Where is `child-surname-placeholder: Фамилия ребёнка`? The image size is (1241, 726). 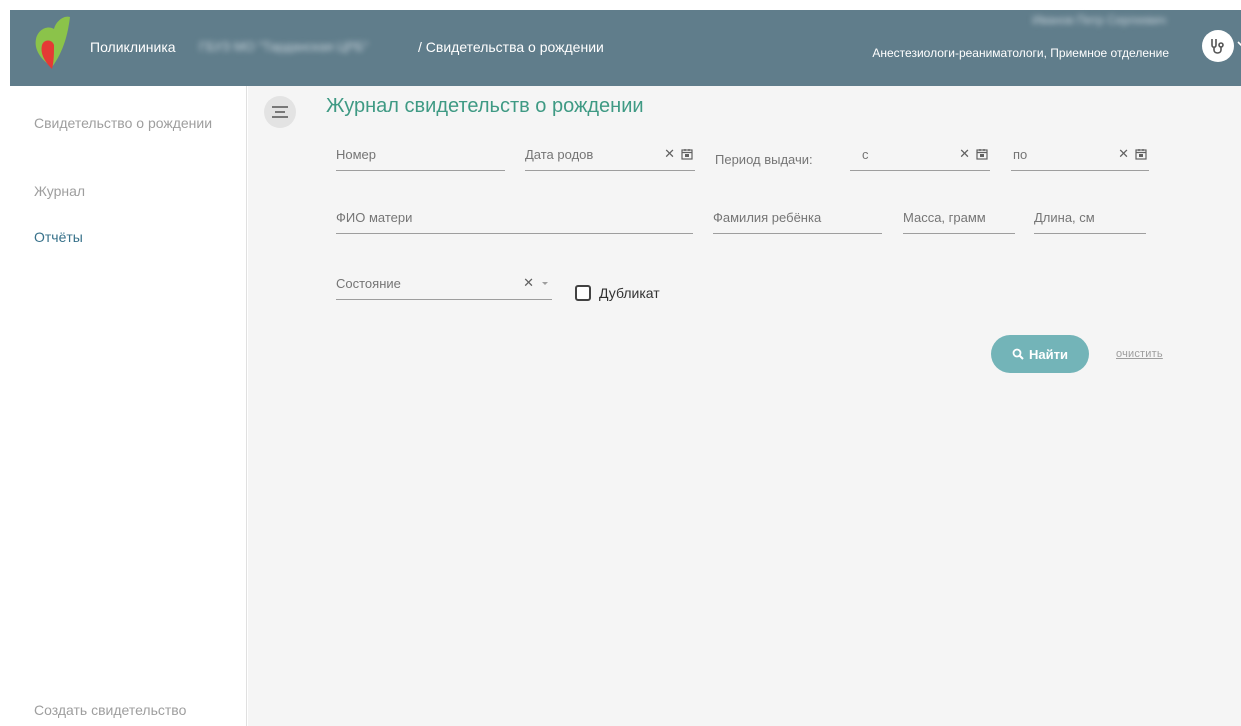
child-surname-placeholder: Фамилия ребёнка is located at coordinates (767, 217).